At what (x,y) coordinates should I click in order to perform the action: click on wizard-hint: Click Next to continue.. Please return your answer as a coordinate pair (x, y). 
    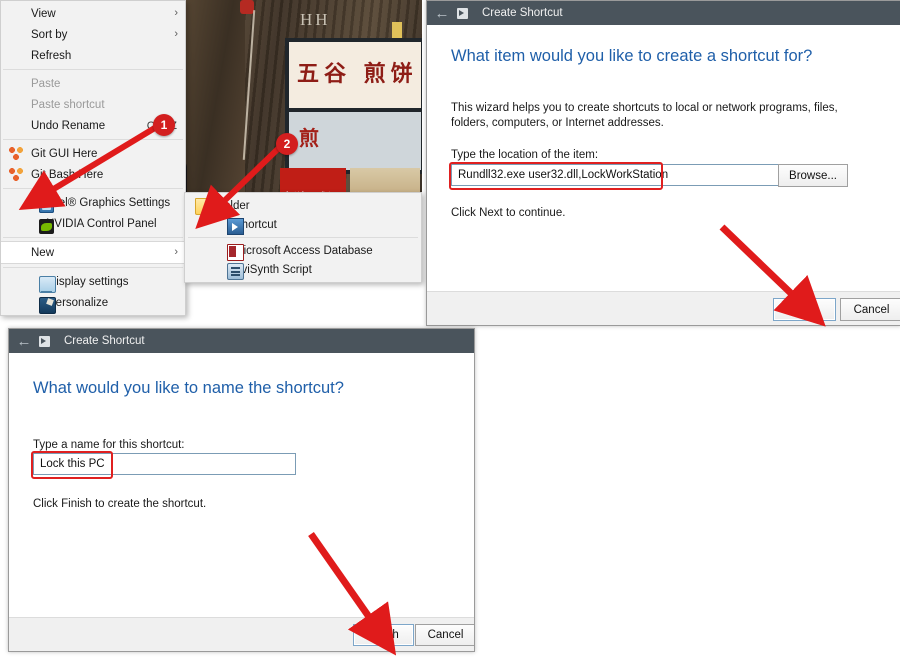
    Looking at the image, I should click on (508, 213).